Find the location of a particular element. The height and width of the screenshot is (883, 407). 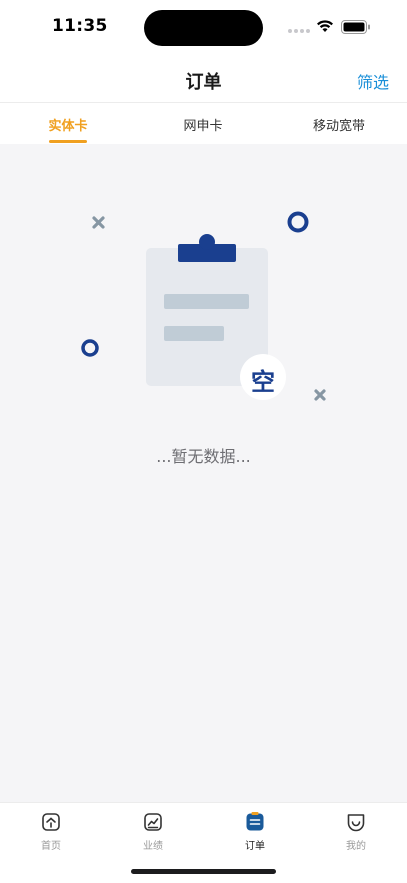

tabbar-label: 订单 is located at coordinates (255, 846).